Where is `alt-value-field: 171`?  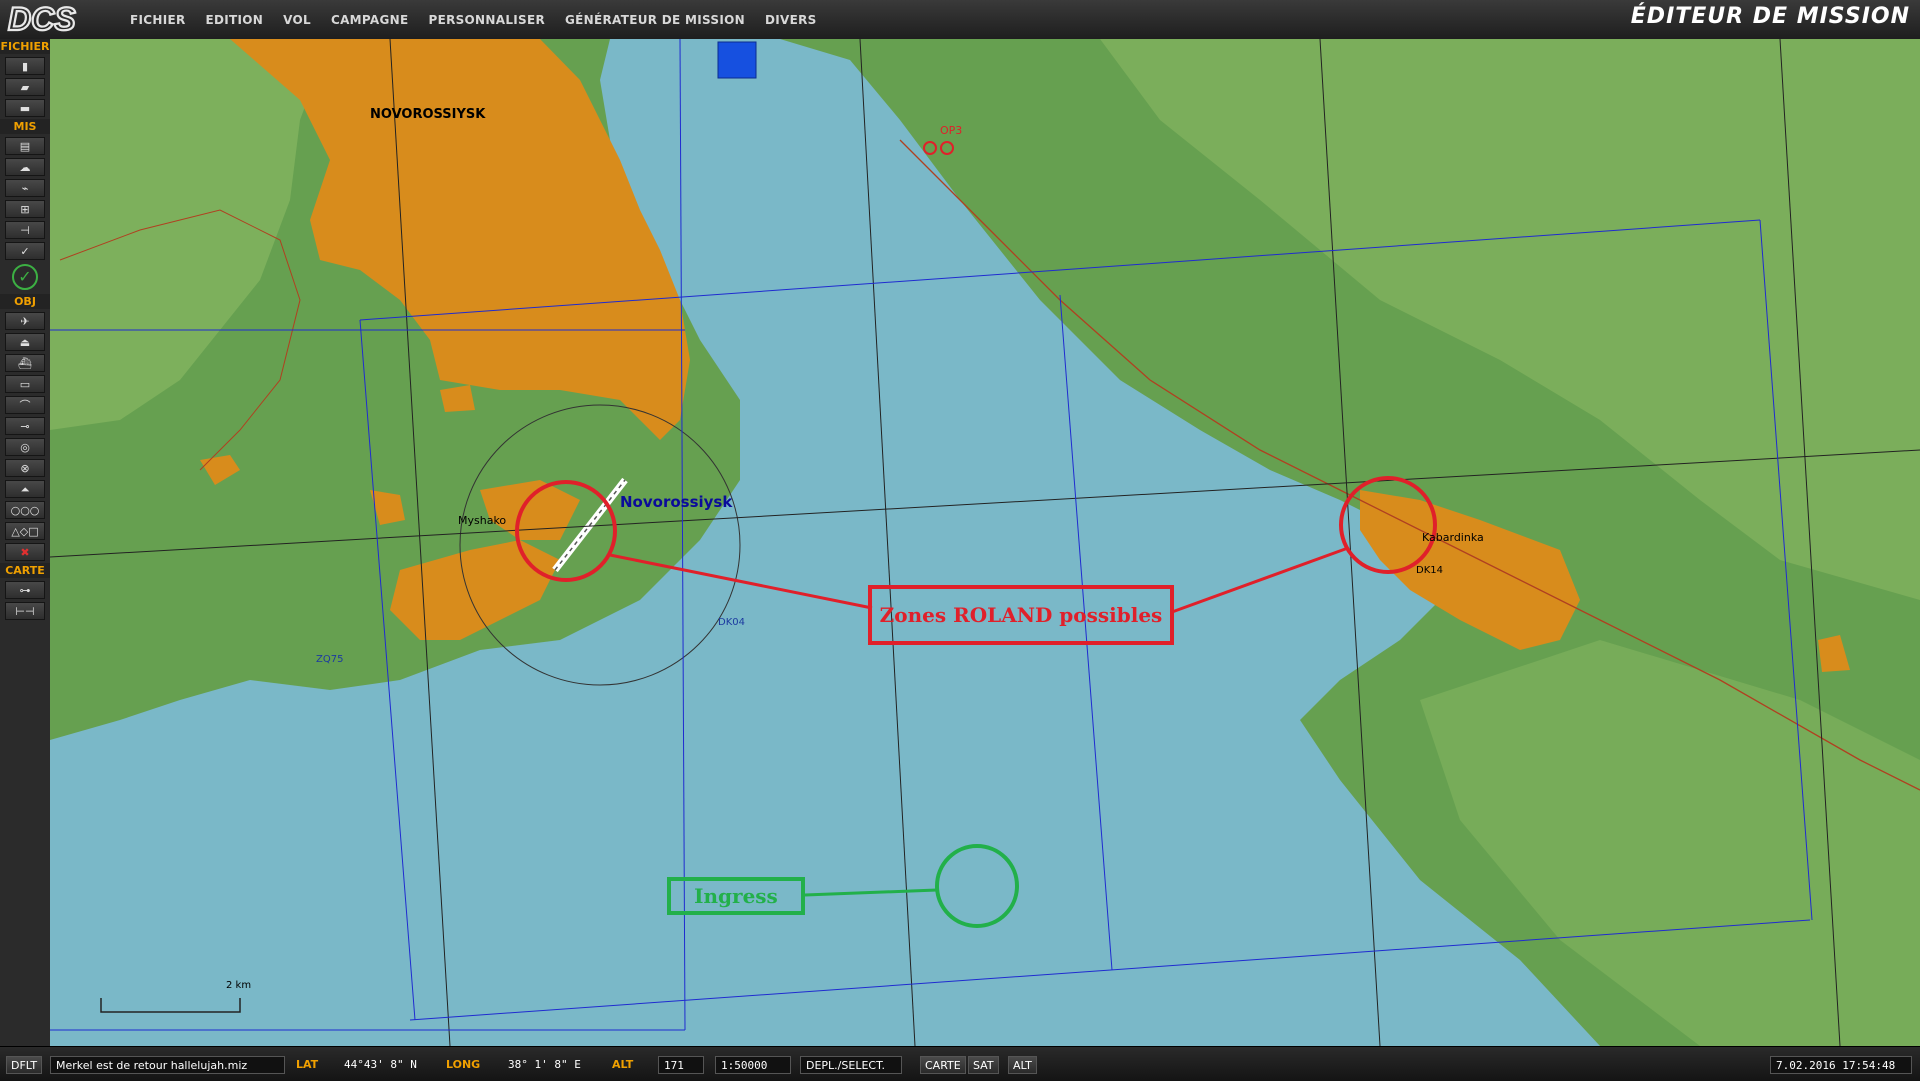
alt-value-field: 171 is located at coordinates (681, 1065).